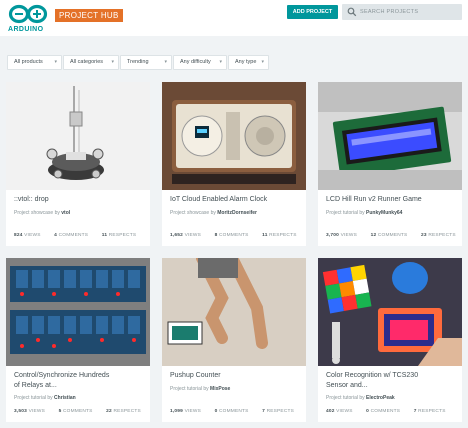 This screenshot has width=468, height=428. I want to click on project-author-line: Project tutorial by PunkyMunky64, so click(364, 213).